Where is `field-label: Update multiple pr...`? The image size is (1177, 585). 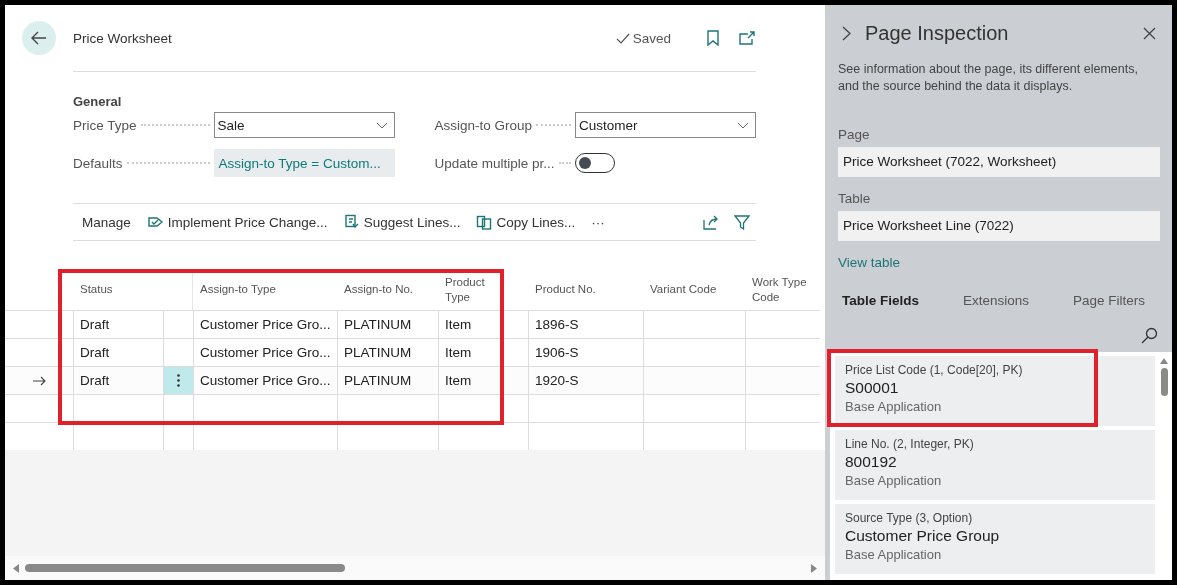
field-label: Update multiple pr... is located at coordinates (494, 163).